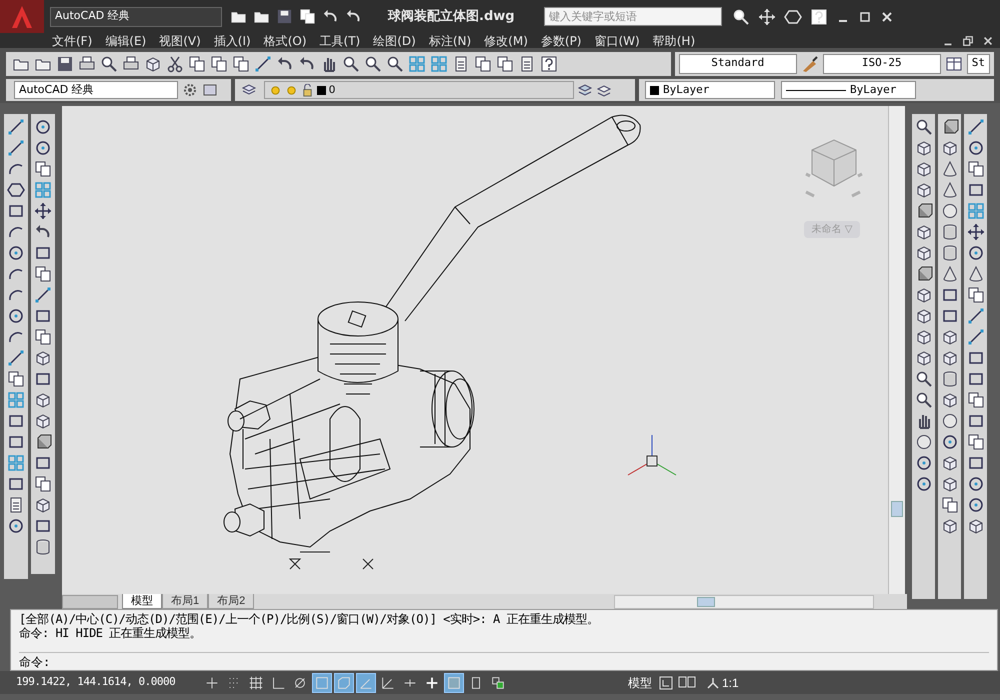 Image resolution: width=1000 pixels, height=700 pixels. Describe the element at coordinates (307, 90) in the screenshot. I see `lock-icon` at that location.